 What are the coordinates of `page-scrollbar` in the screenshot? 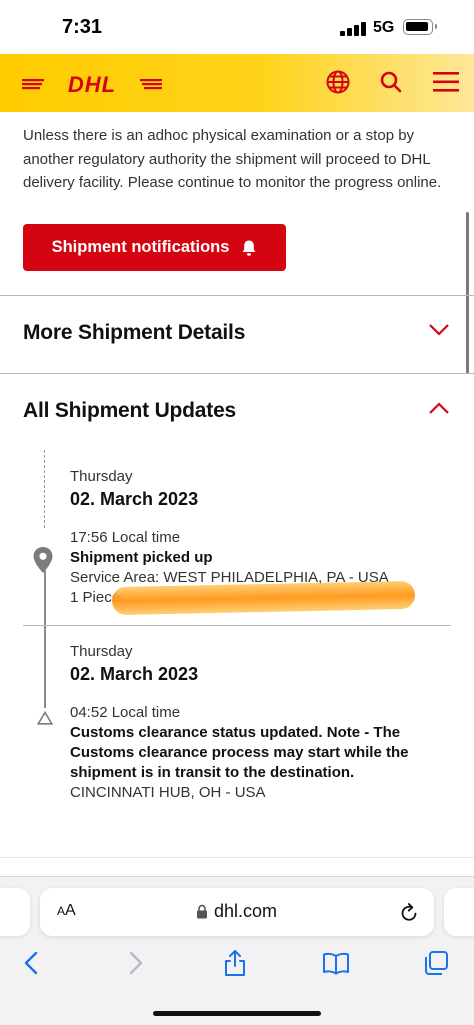 It's located at (467, 293).